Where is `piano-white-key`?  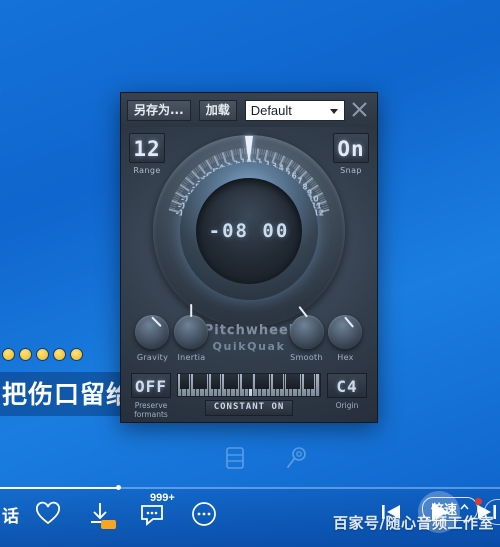 piano-white-key is located at coordinates (317, 385).